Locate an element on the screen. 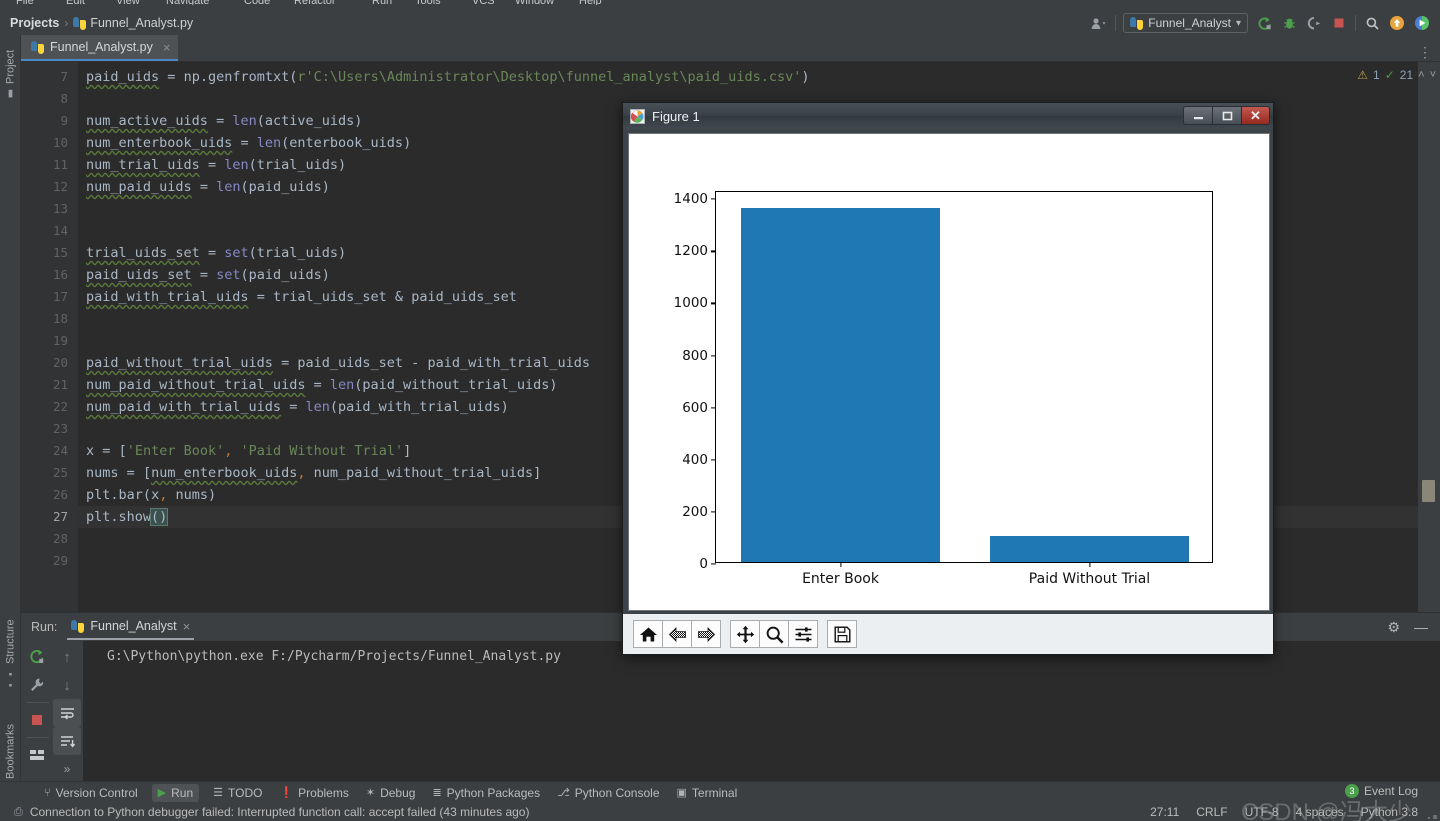  status-item-2: UTF-8 is located at coordinates (1262, 812).